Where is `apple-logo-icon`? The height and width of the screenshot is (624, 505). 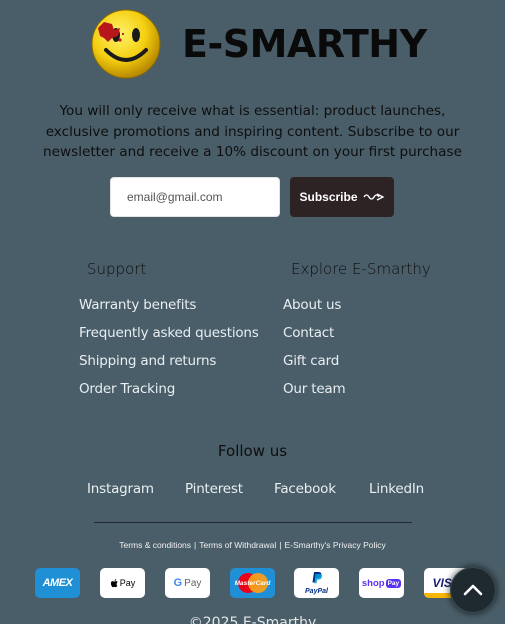
apple-logo-icon is located at coordinates (114, 582).